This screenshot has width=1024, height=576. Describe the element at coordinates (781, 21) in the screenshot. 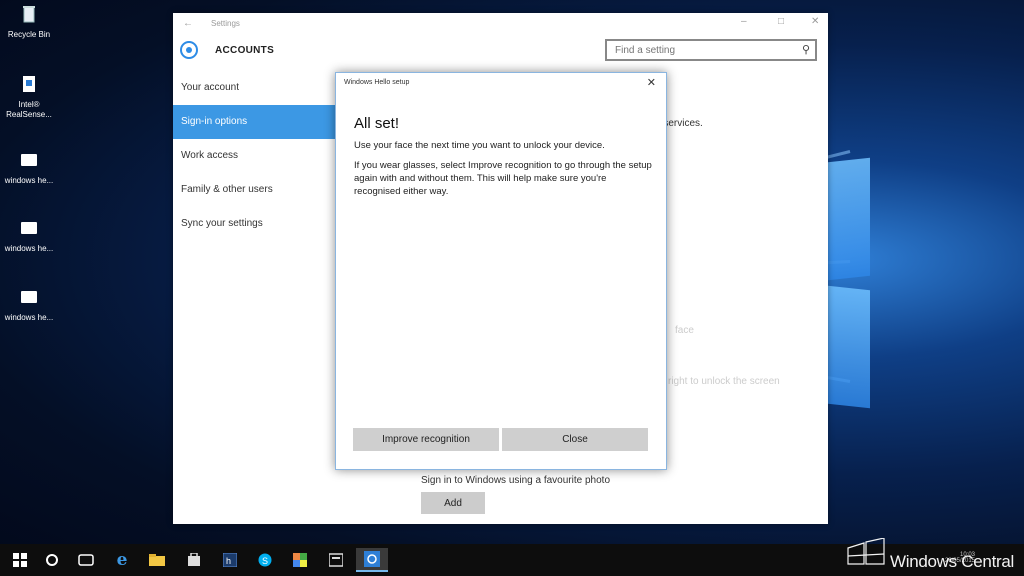

I see `maximize-icon: □` at that location.